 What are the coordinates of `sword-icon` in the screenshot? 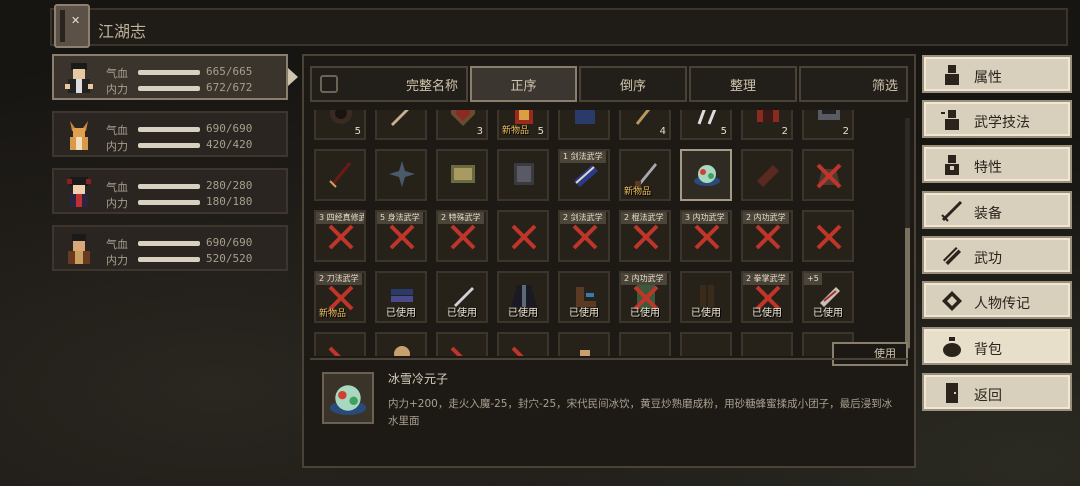 It's located at (952, 211).